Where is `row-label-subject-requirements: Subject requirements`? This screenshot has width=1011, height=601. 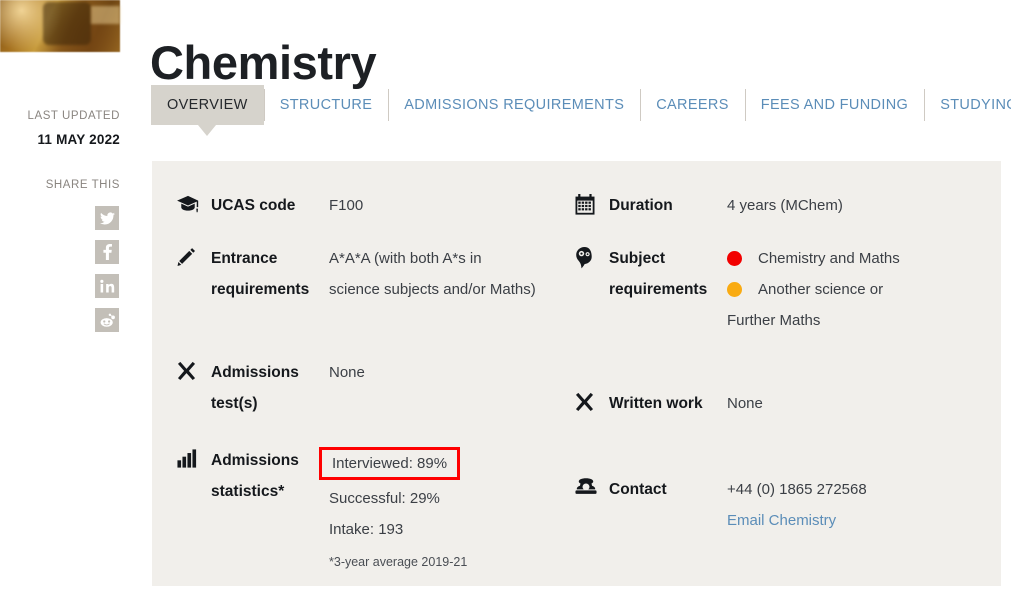
row-label-subject-requirements: Subject requirements is located at coordinates (658, 274).